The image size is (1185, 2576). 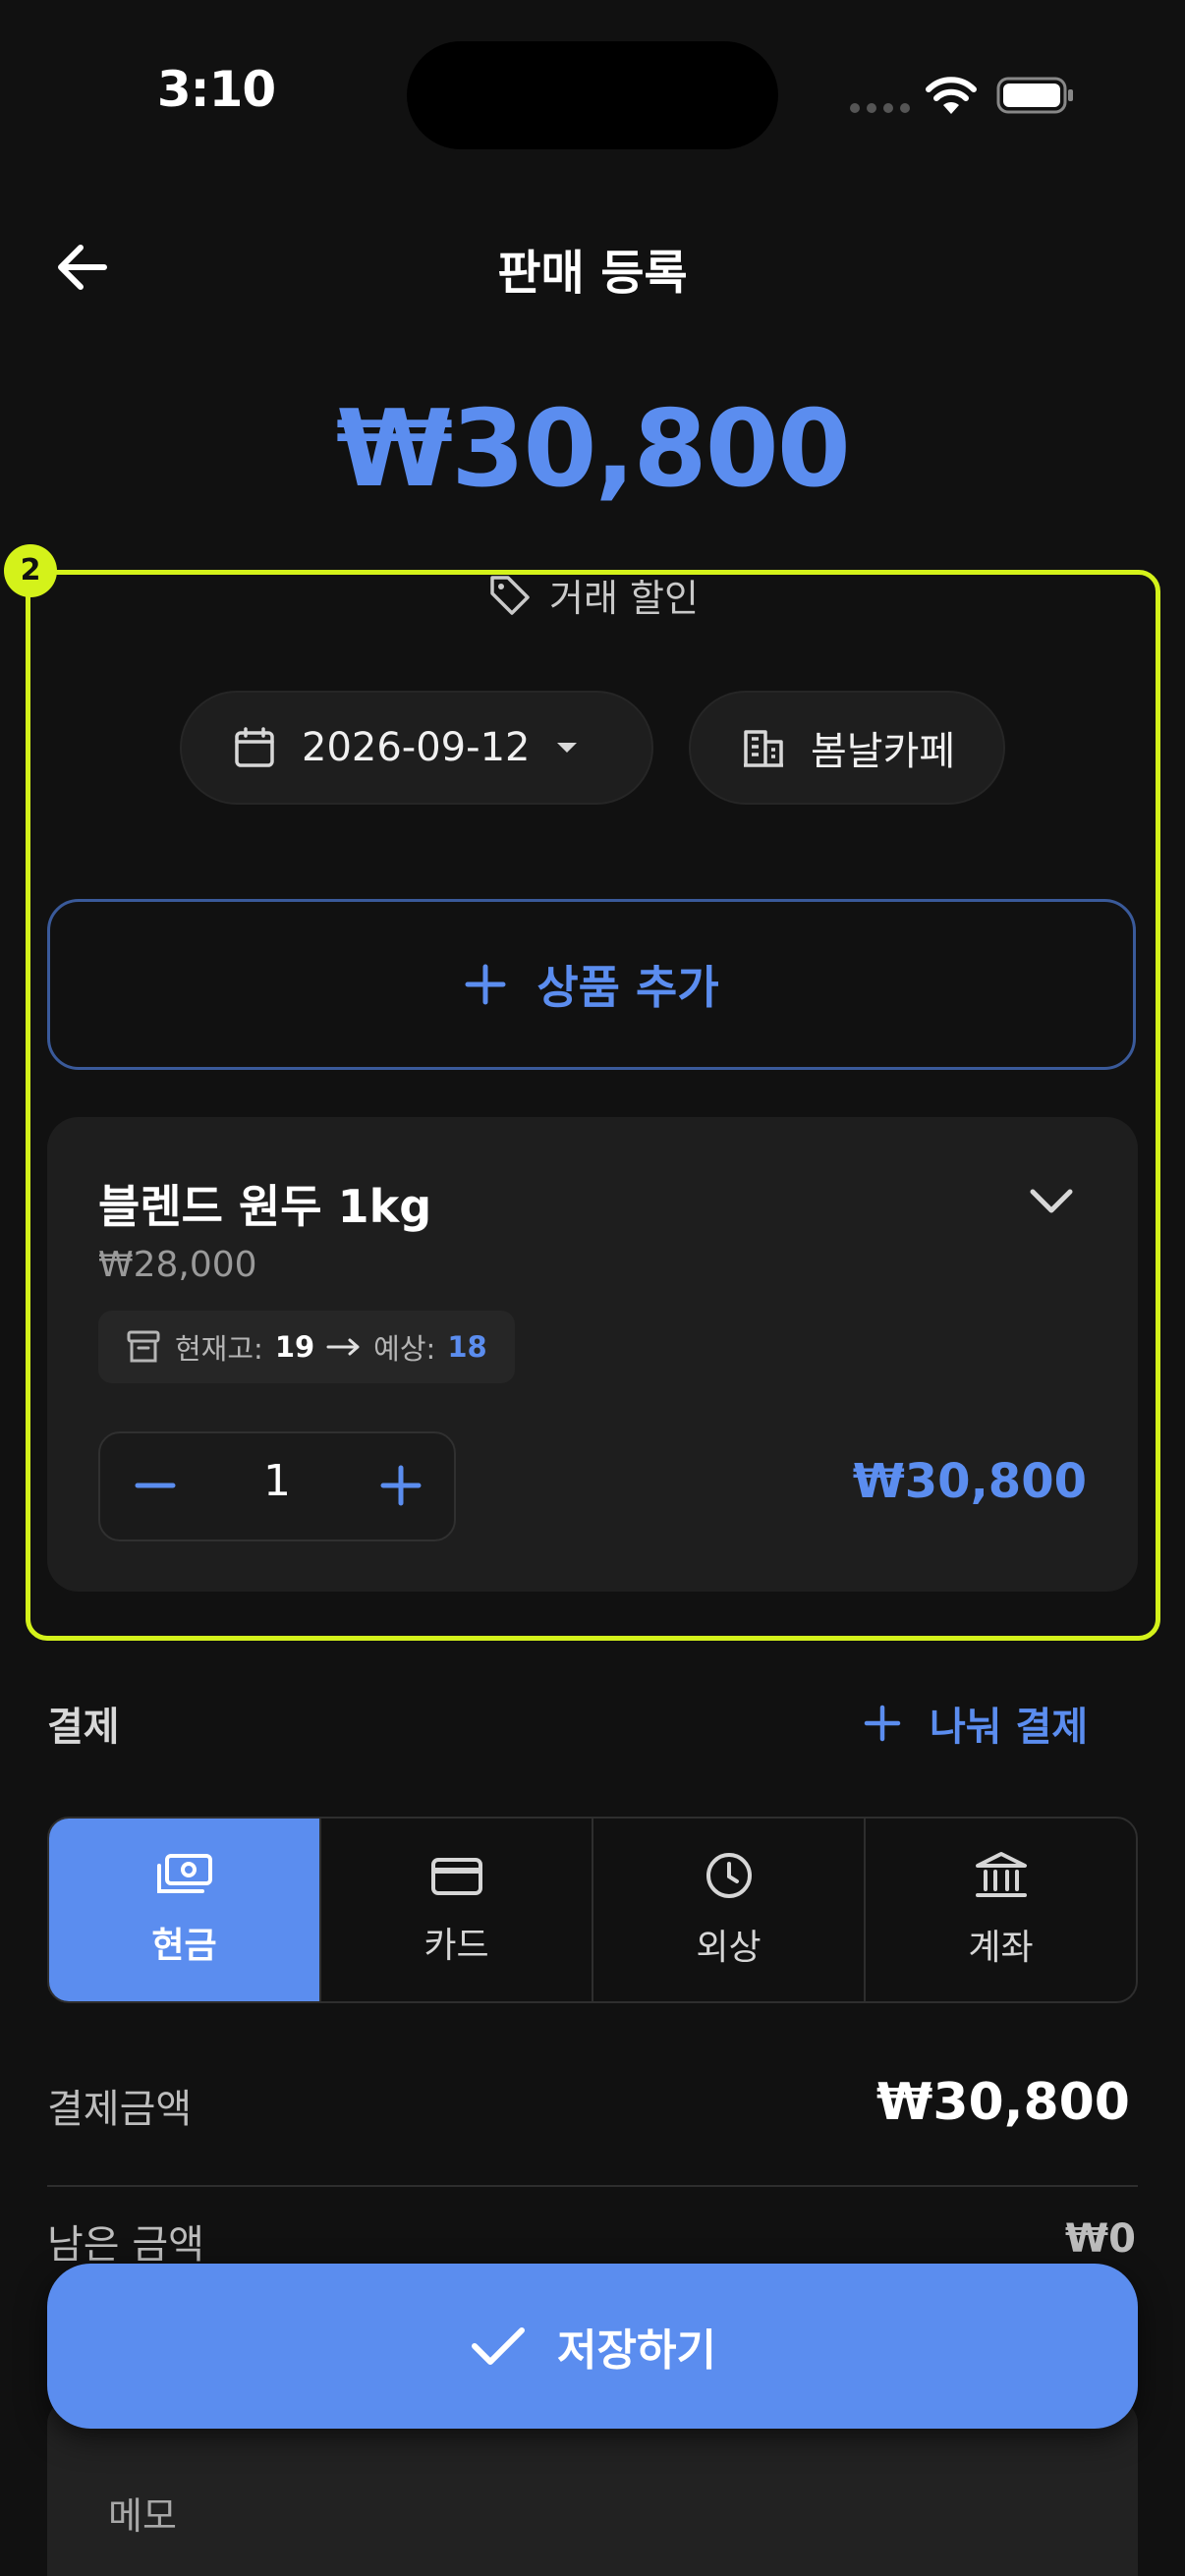 I want to click on payment-method-selector: 현금 카드 외상 계좌, so click(x=592, y=1910).